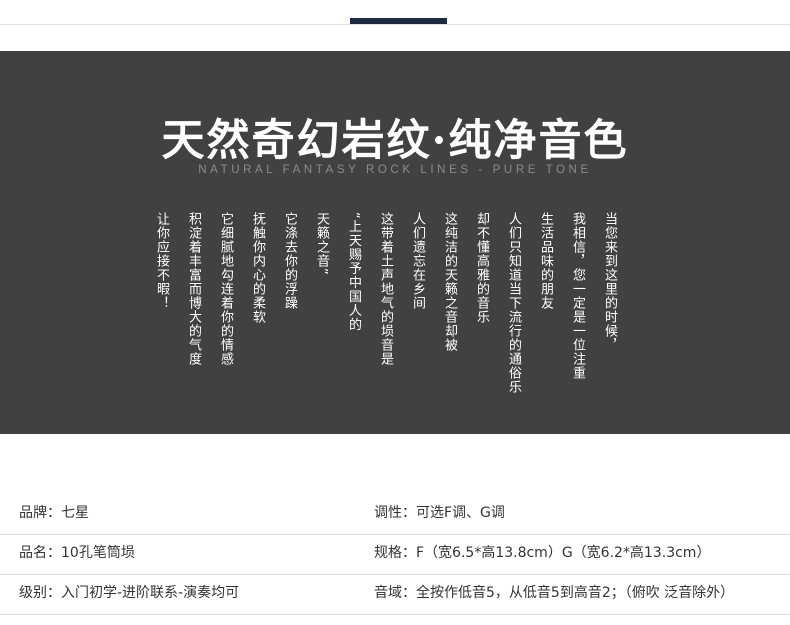 This screenshot has width=790, height=625. What do you see at coordinates (54, 513) in the screenshot?
I see `spec-brand: 品牌：七星` at bounding box center [54, 513].